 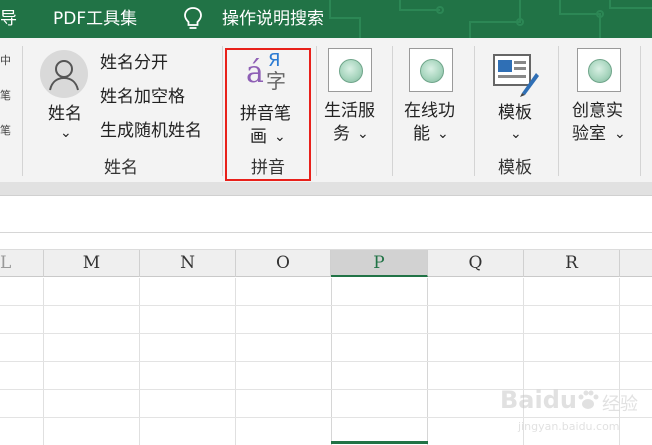 What do you see at coordinates (121, 168) in the screenshot?
I see `name-group-label: 姓名` at bounding box center [121, 168].